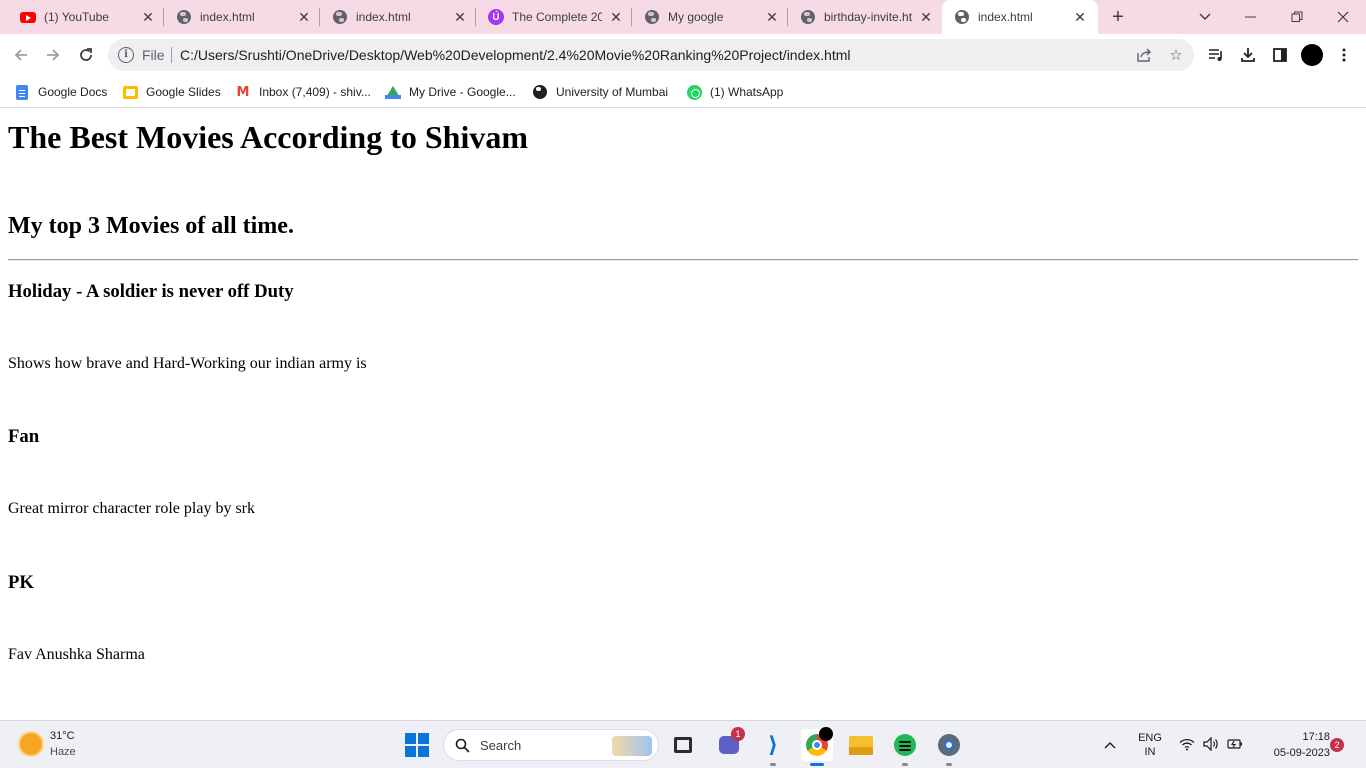 Image resolution: width=1366 pixels, height=768 pixels. I want to click on teams-badge: 1, so click(738, 734).